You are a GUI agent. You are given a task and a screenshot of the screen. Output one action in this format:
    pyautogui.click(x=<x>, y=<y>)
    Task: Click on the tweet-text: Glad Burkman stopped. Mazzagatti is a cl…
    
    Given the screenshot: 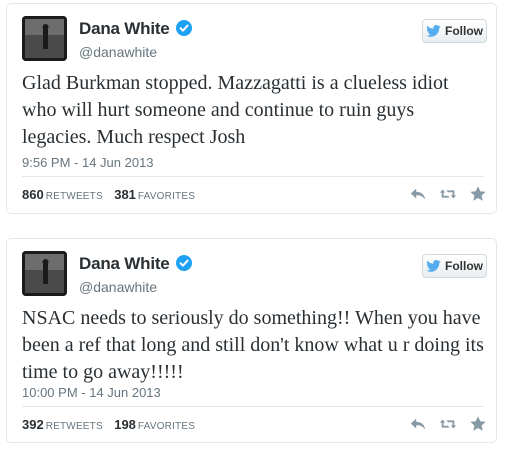 What is the action you would take?
    pyautogui.click(x=235, y=110)
    